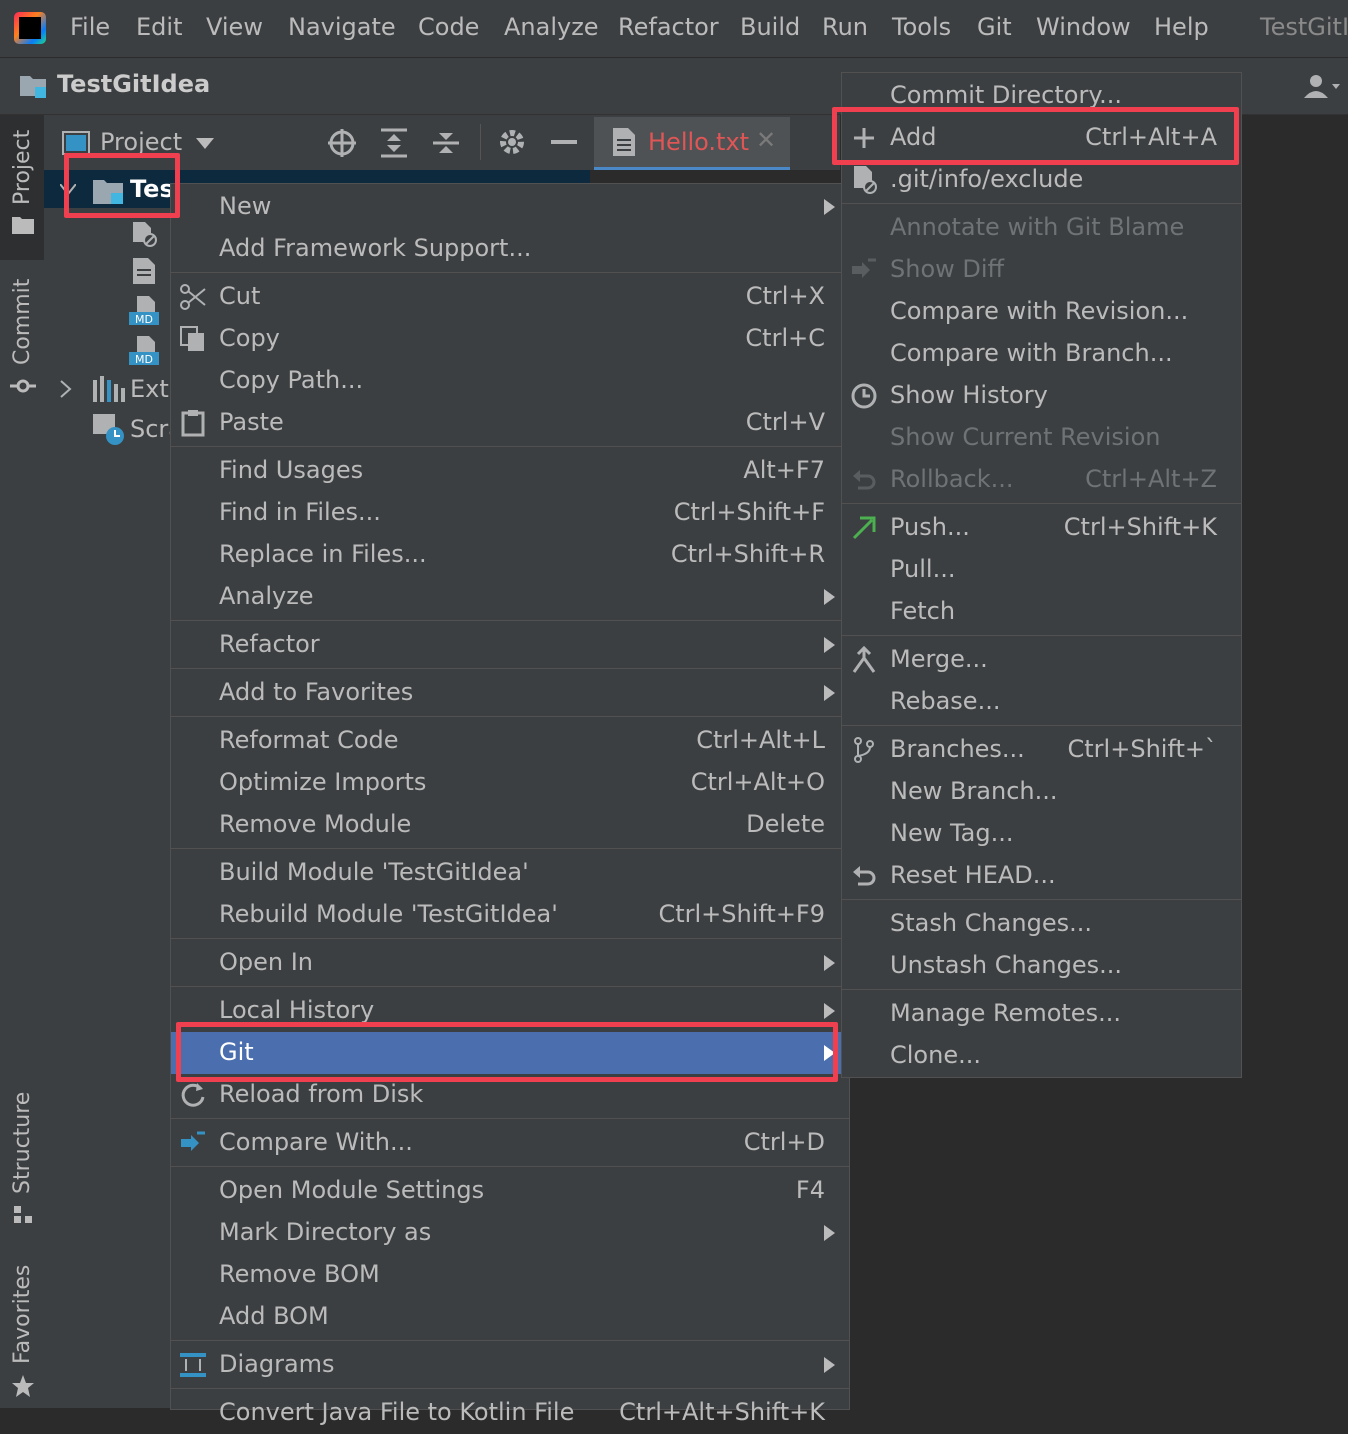  I want to click on git-item-show-current-revision: Show Current Revision, so click(1041, 438).